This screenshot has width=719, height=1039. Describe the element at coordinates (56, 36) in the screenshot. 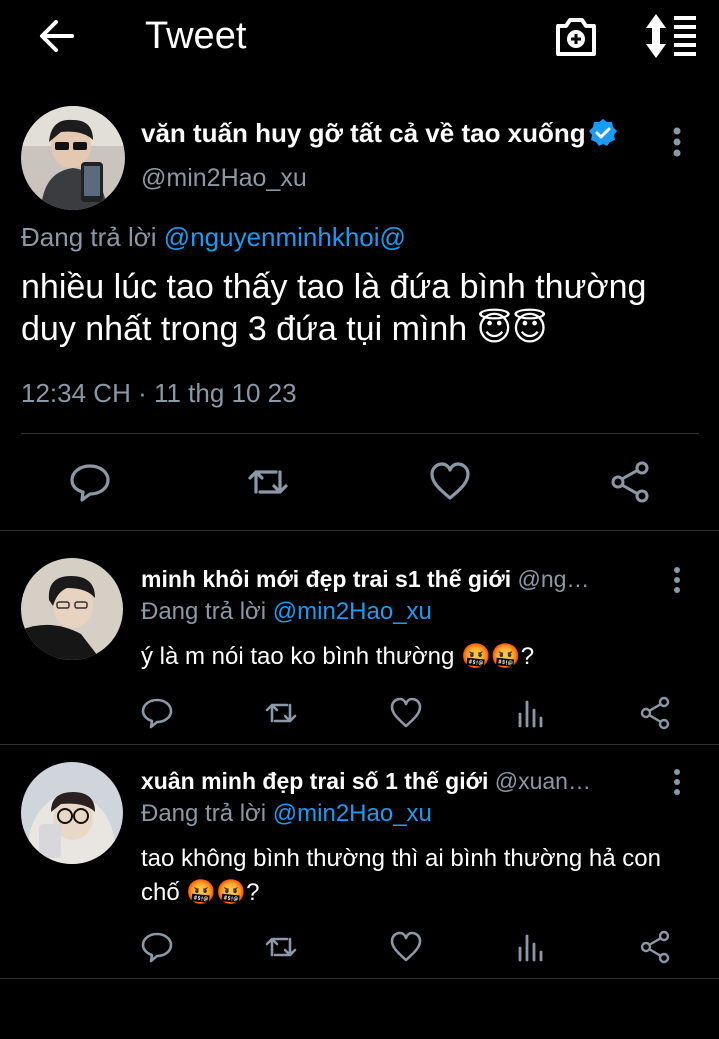

I see `arrow-left-icon` at that location.